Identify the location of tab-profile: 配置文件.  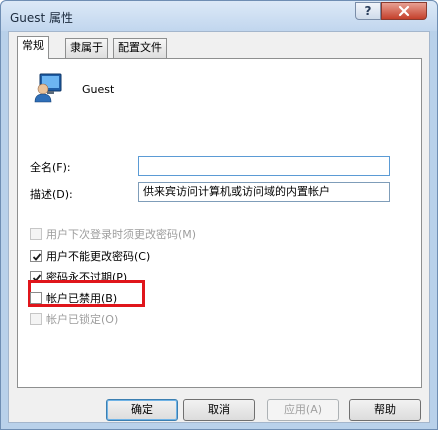
(140, 48).